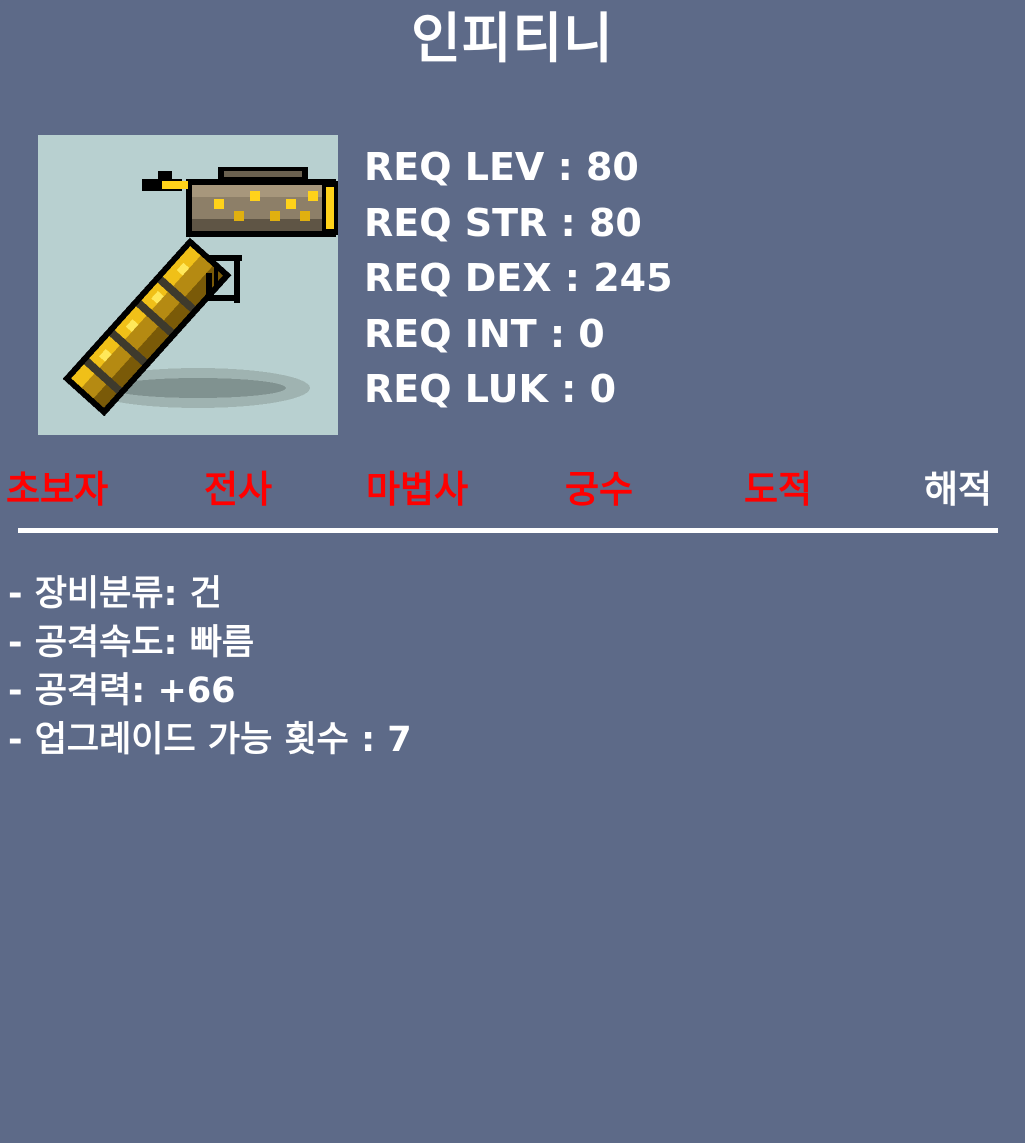 The image size is (1025, 1143). Describe the element at coordinates (503, 222) in the screenshot. I see `req-str: REQ STR : 80` at that location.